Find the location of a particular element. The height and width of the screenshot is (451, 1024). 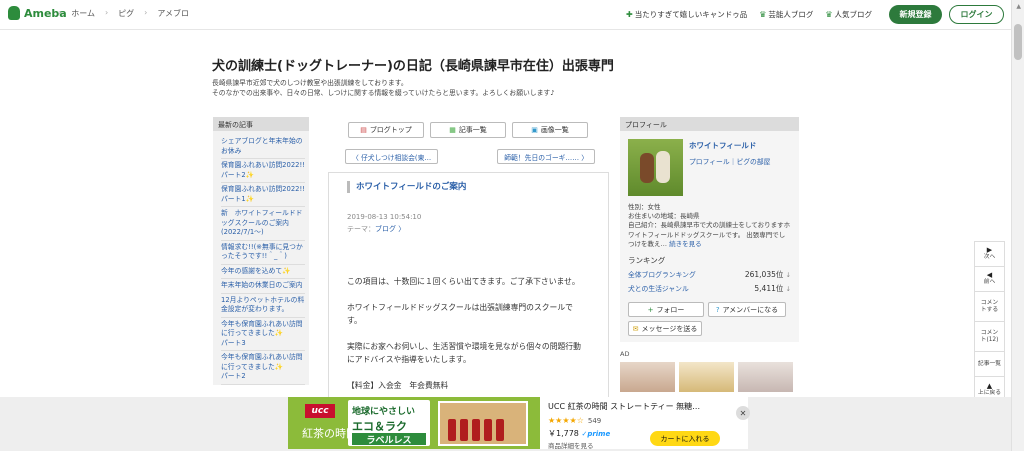

article-theme: テーマ：ブログ 〉 is located at coordinates (376, 229).